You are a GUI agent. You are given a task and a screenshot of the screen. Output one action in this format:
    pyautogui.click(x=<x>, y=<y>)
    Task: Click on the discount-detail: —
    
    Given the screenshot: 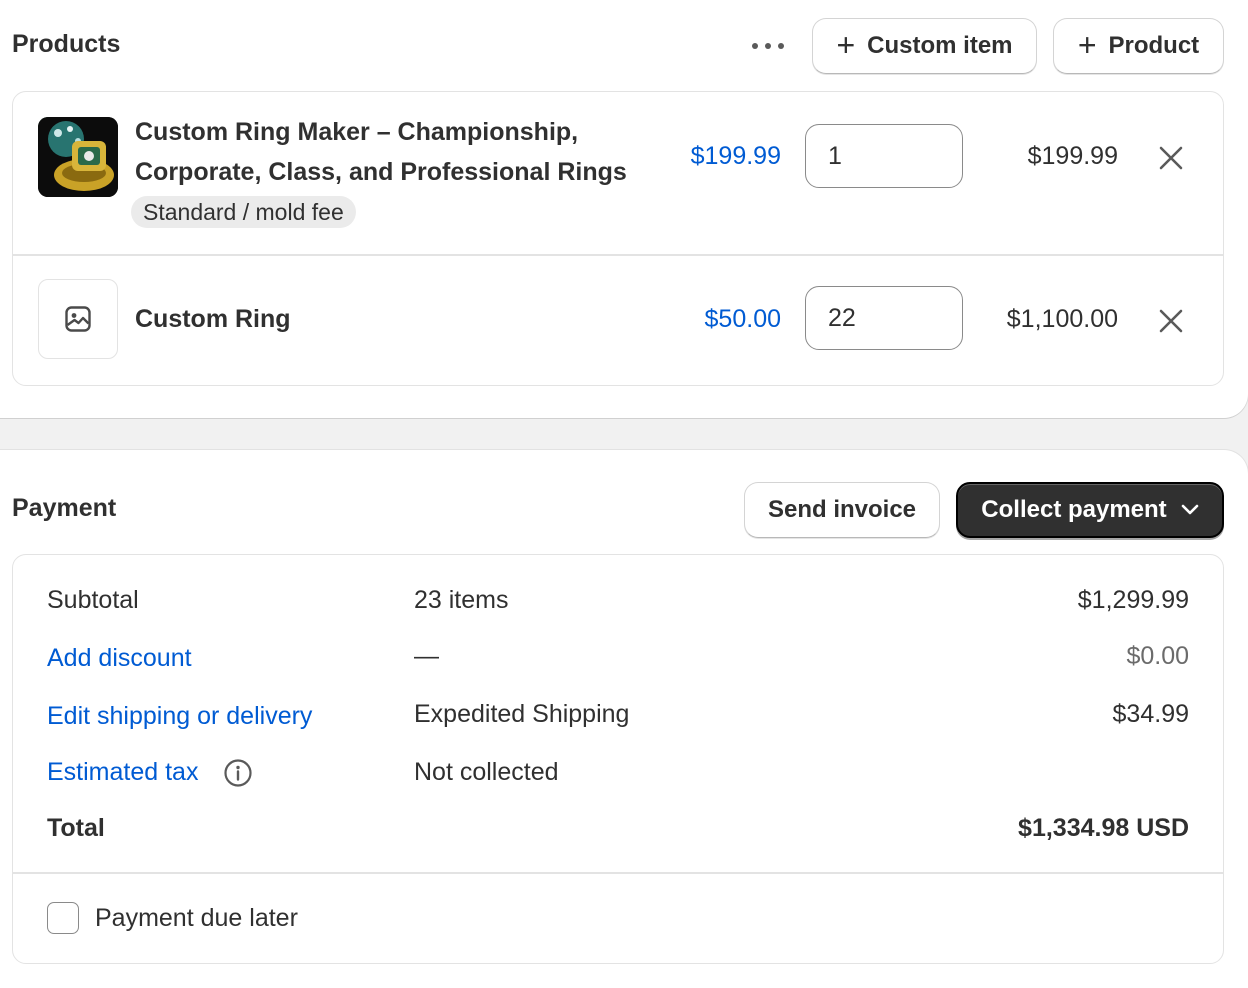 What is the action you would take?
    pyautogui.click(x=426, y=656)
    